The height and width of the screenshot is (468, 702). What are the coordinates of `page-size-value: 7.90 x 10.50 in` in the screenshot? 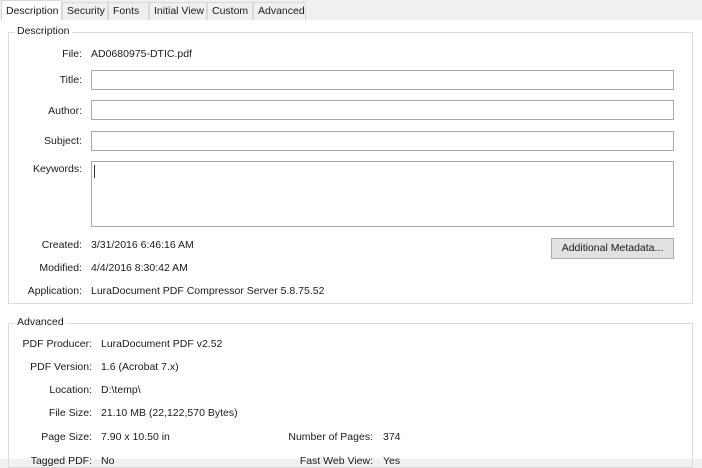 It's located at (135, 437).